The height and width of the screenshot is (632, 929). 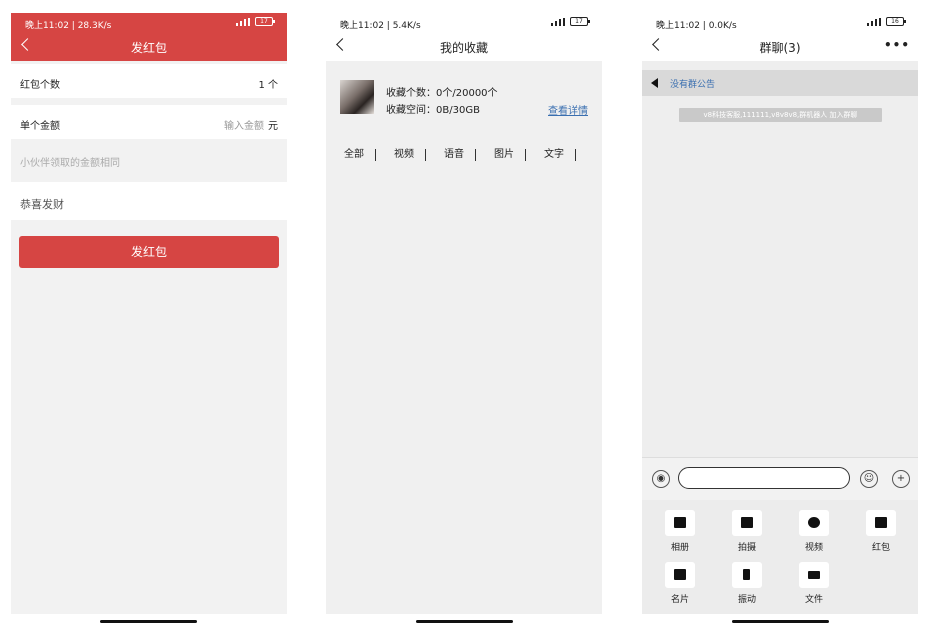 What do you see at coordinates (880, 548) in the screenshot?
I see `tool-label: 红包` at bounding box center [880, 548].